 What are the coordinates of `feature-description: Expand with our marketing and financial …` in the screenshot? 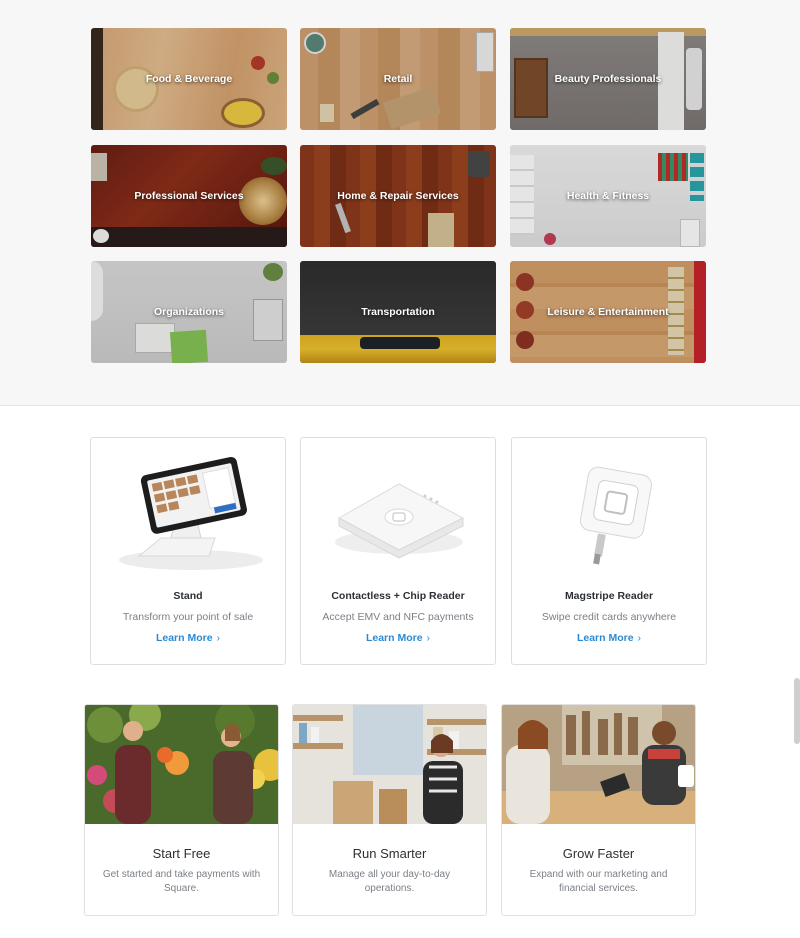 It's located at (598, 881).